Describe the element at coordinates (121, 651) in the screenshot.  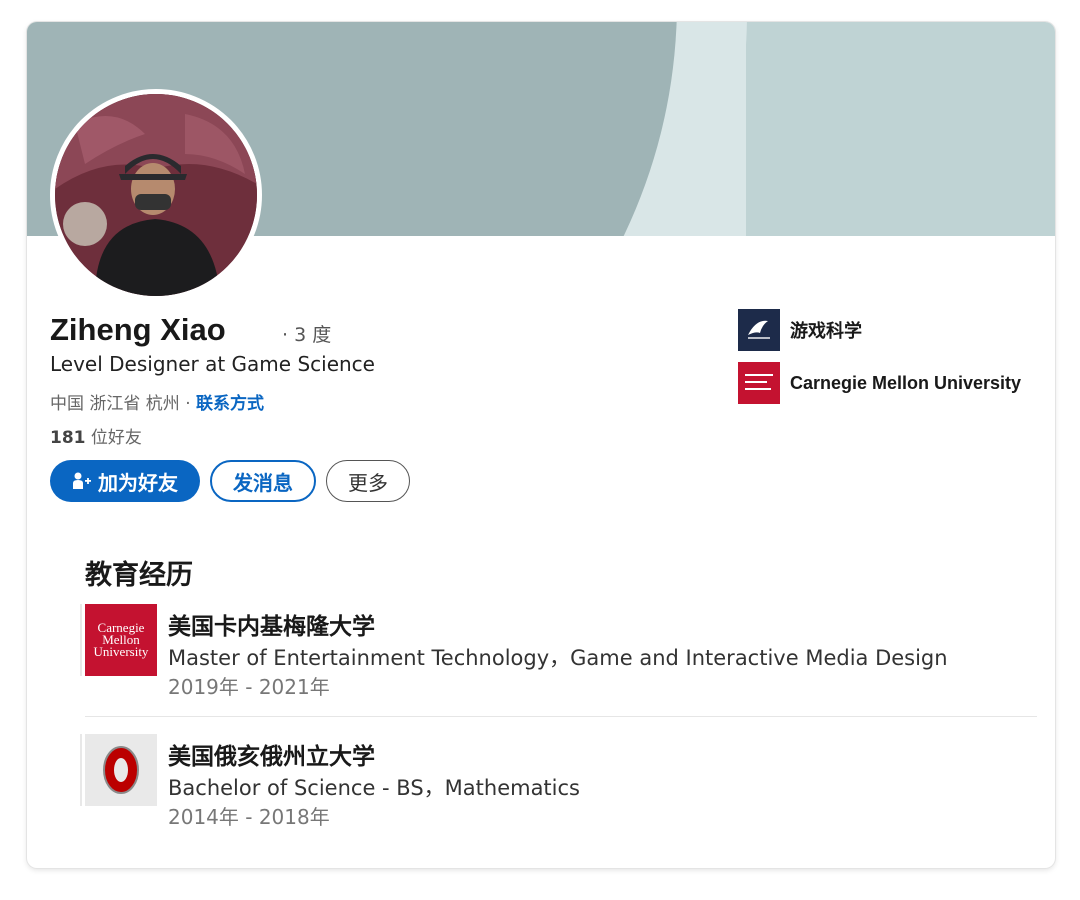
I see `cmu-logo-line: University` at that location.